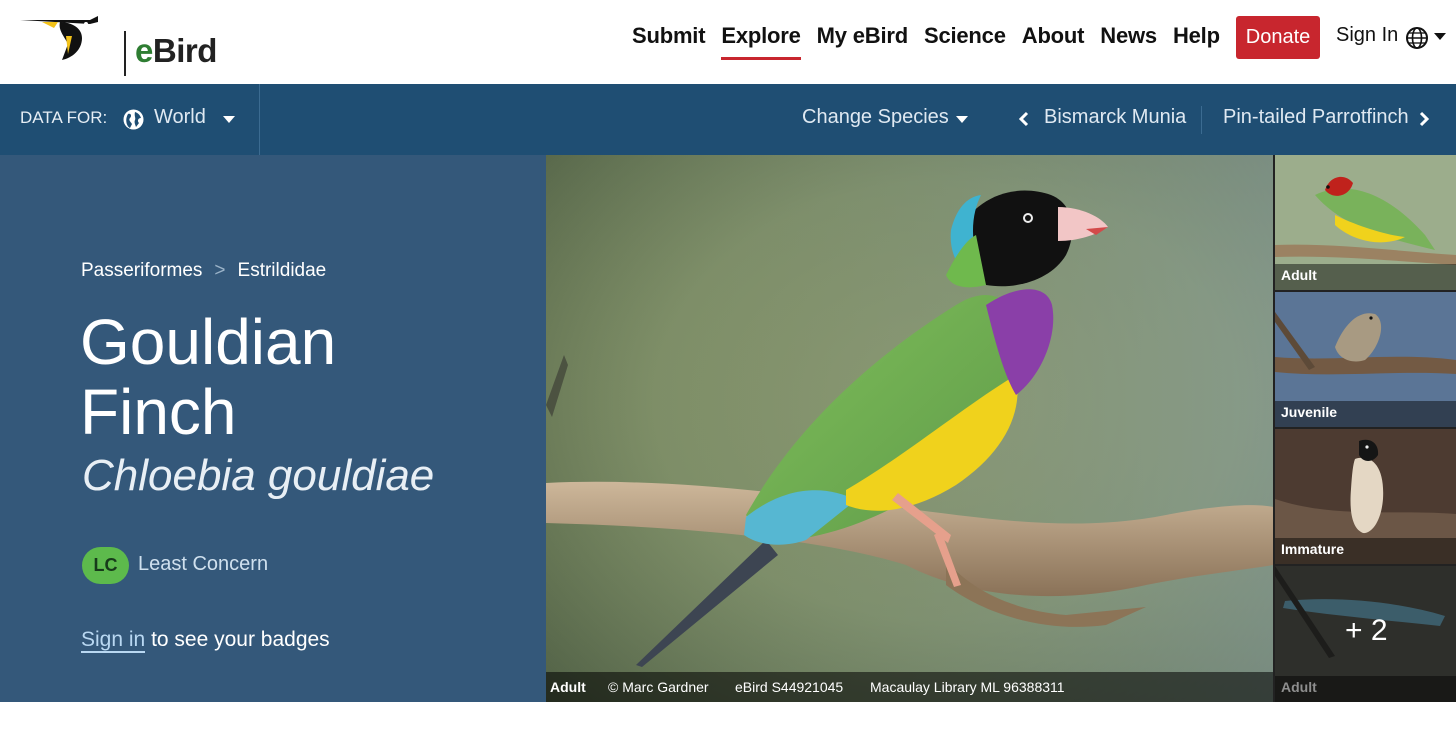 This screenshot has height=743, width=1456. I want to click on chevron-left-icon, so click(1024, 119).